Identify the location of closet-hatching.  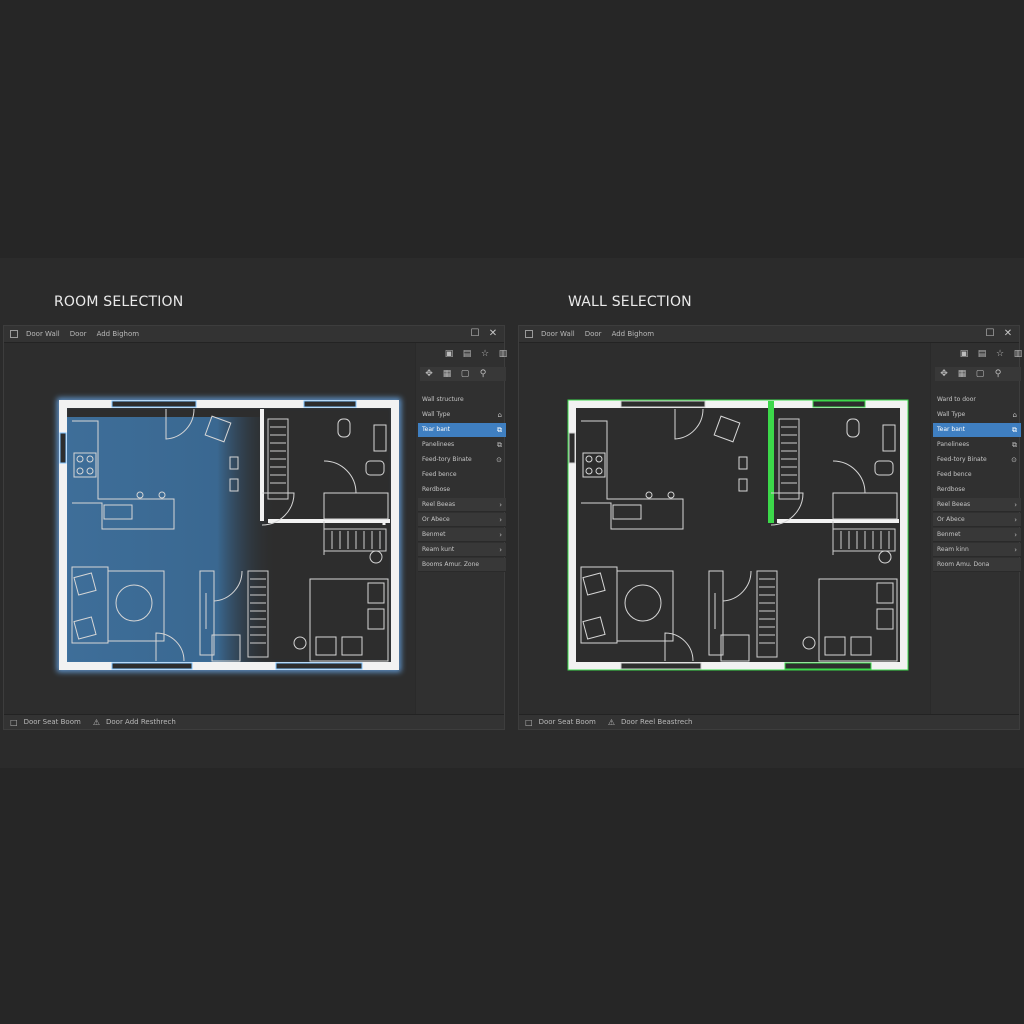
(826, 538).